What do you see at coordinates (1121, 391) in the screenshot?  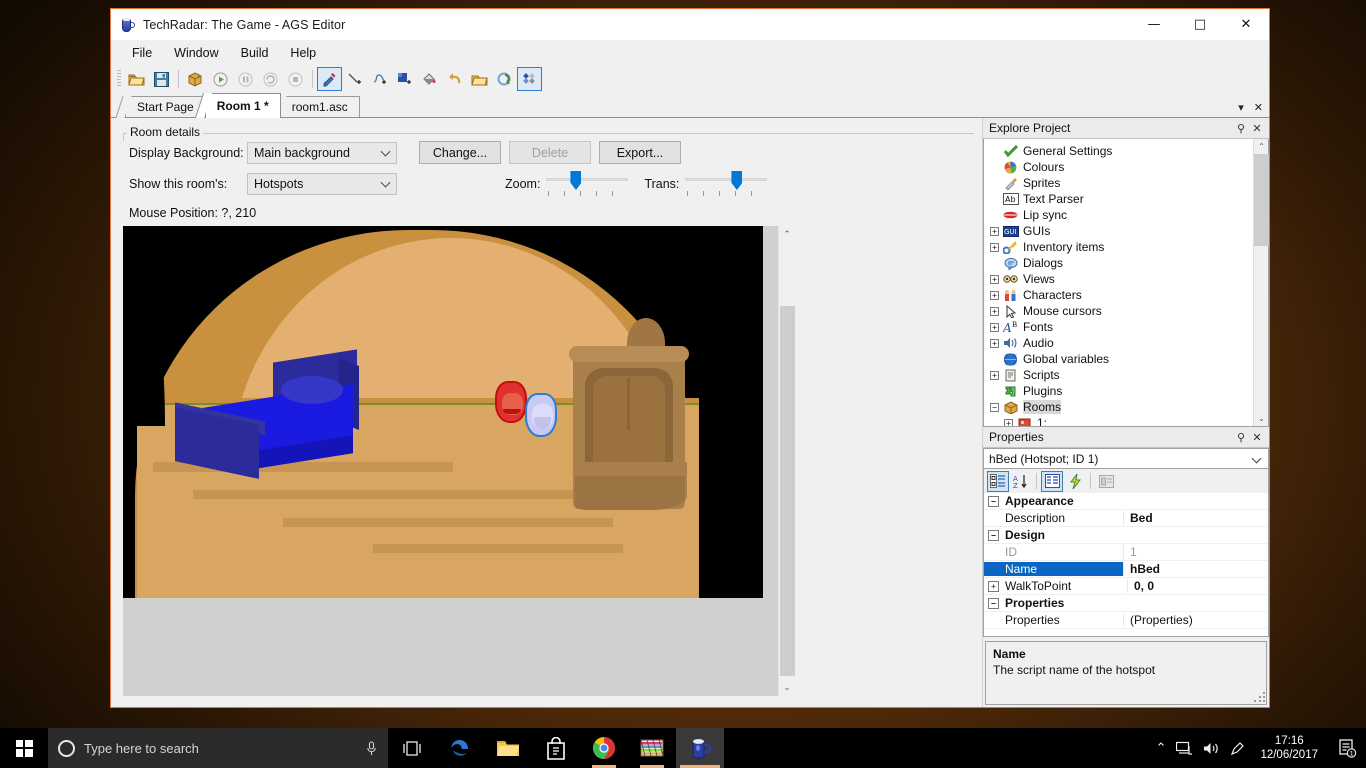 I see `tree-item-plugins: Plugins` at bounding box center [1121, 391].